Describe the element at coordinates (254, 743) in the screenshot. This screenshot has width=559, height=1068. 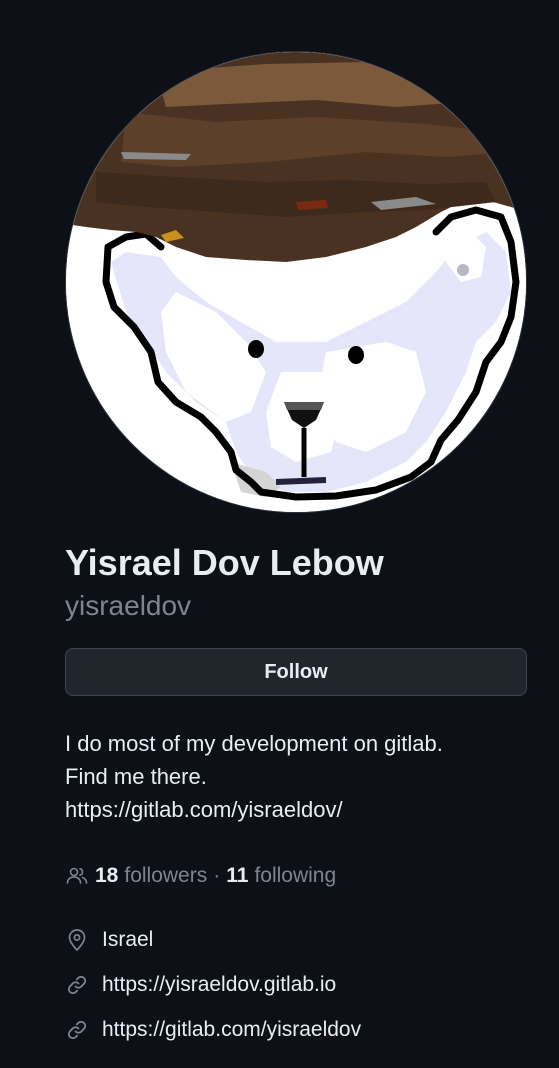
I see `bio-line: I do most of my development on gitlab.` at that location.